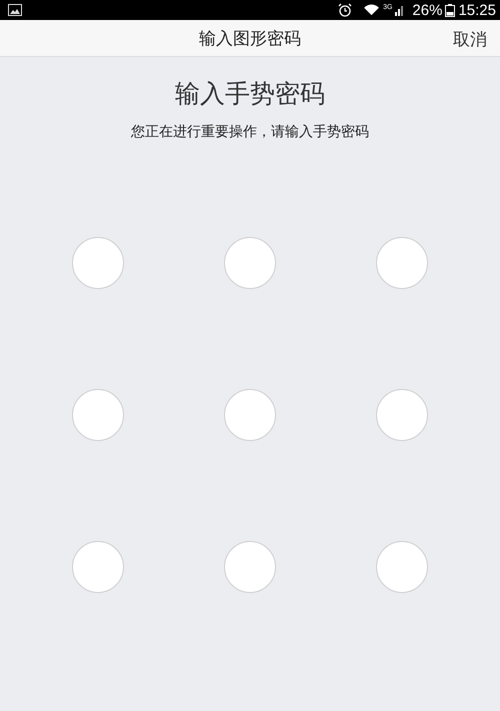  Describe the element at coordinates (477, 10) in the screenshot. I see `clock-time: 15:25` at that location.